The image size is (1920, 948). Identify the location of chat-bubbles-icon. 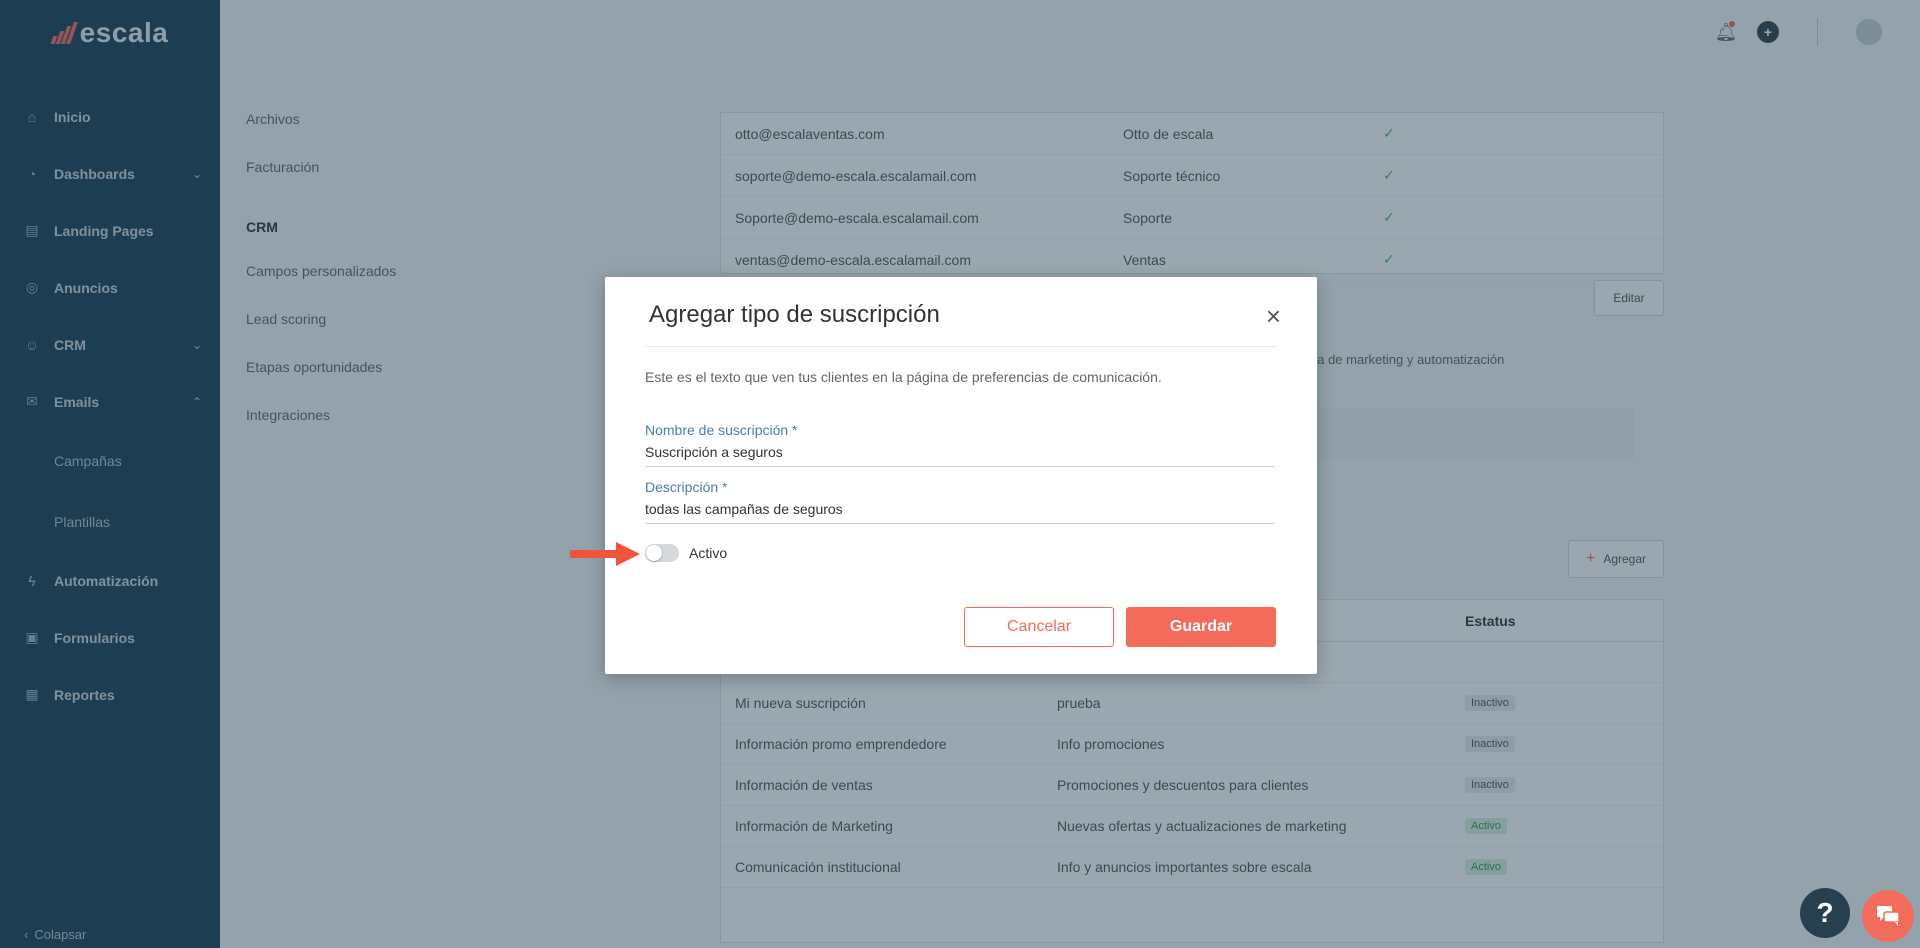
(1888, 916).